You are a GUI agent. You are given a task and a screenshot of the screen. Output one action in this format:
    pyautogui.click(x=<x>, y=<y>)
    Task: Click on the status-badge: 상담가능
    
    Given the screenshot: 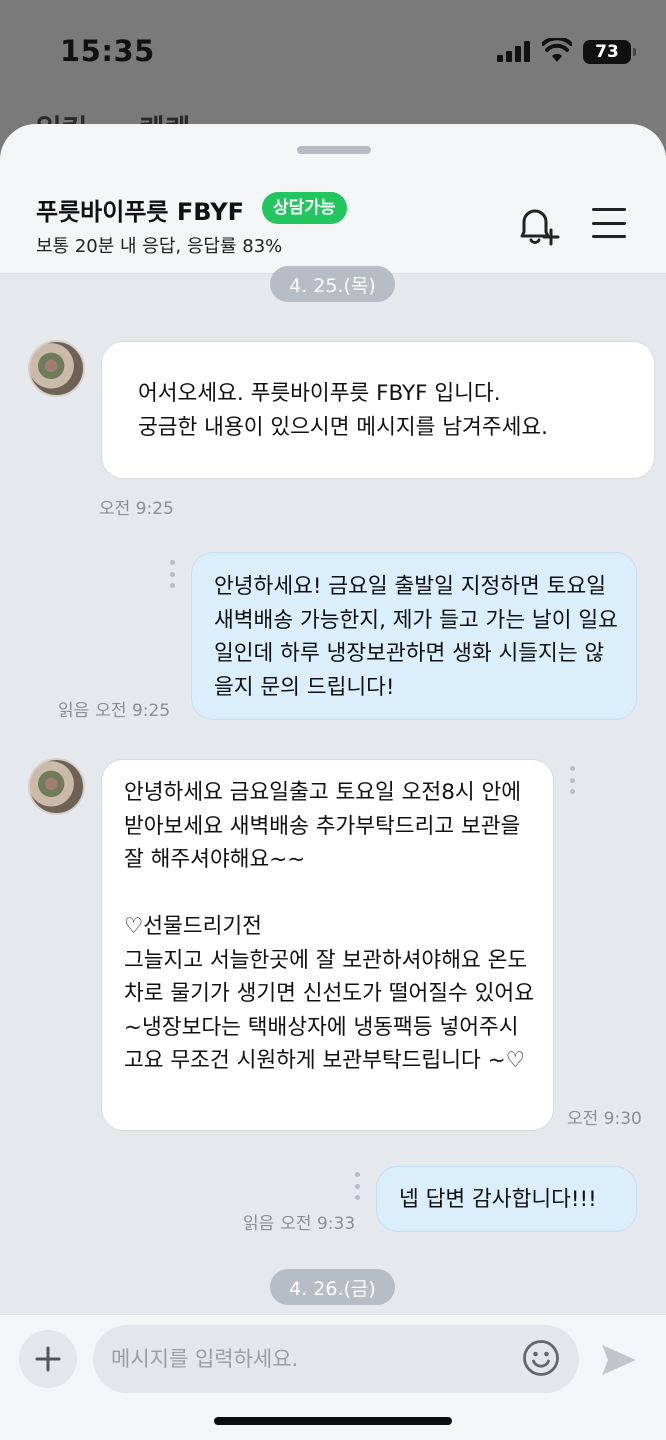 What is the action you would take?
    pyautogui.click(x=304, y=208)
    